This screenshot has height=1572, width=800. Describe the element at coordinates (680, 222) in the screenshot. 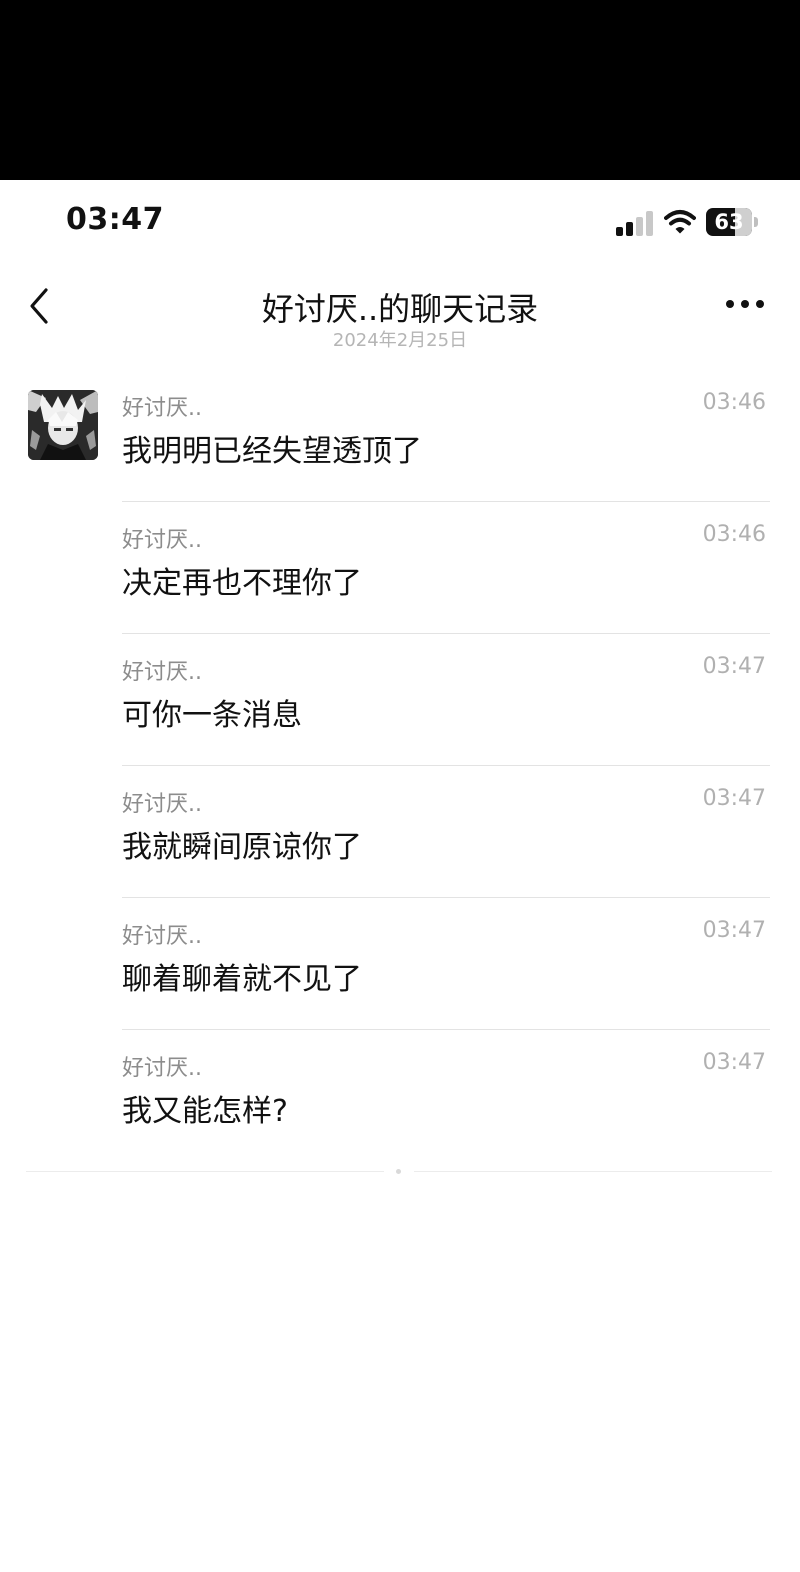

I see `wifi-icon` at that location.